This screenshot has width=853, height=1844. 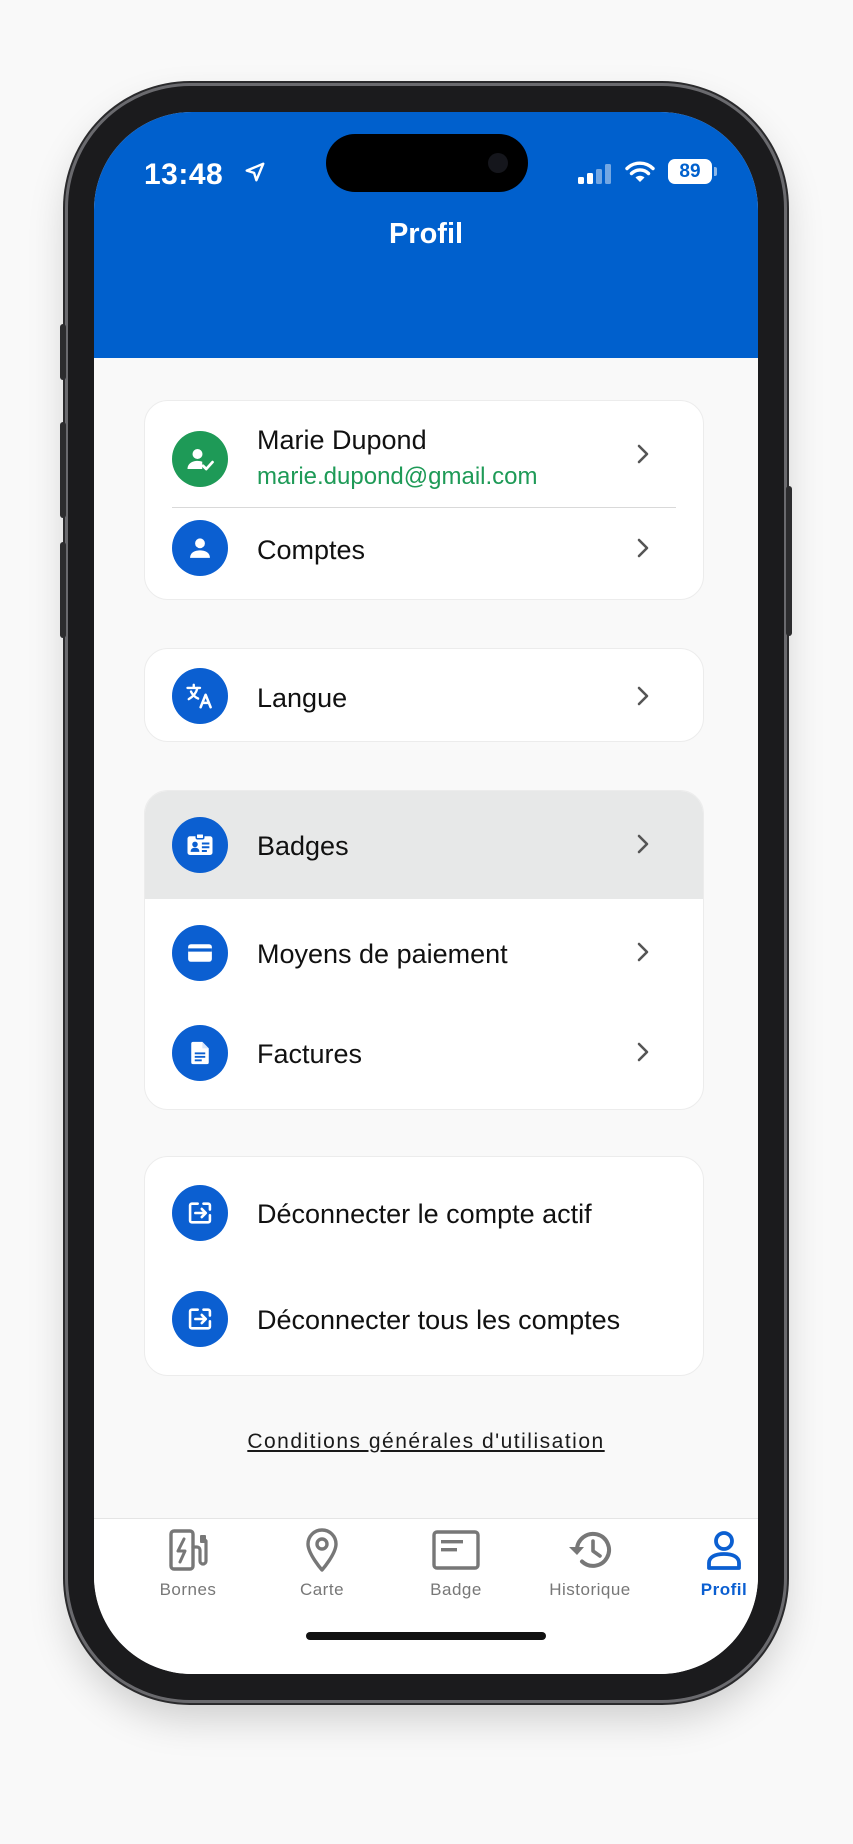 I want to click on power-button, so click(x=789, y=561).